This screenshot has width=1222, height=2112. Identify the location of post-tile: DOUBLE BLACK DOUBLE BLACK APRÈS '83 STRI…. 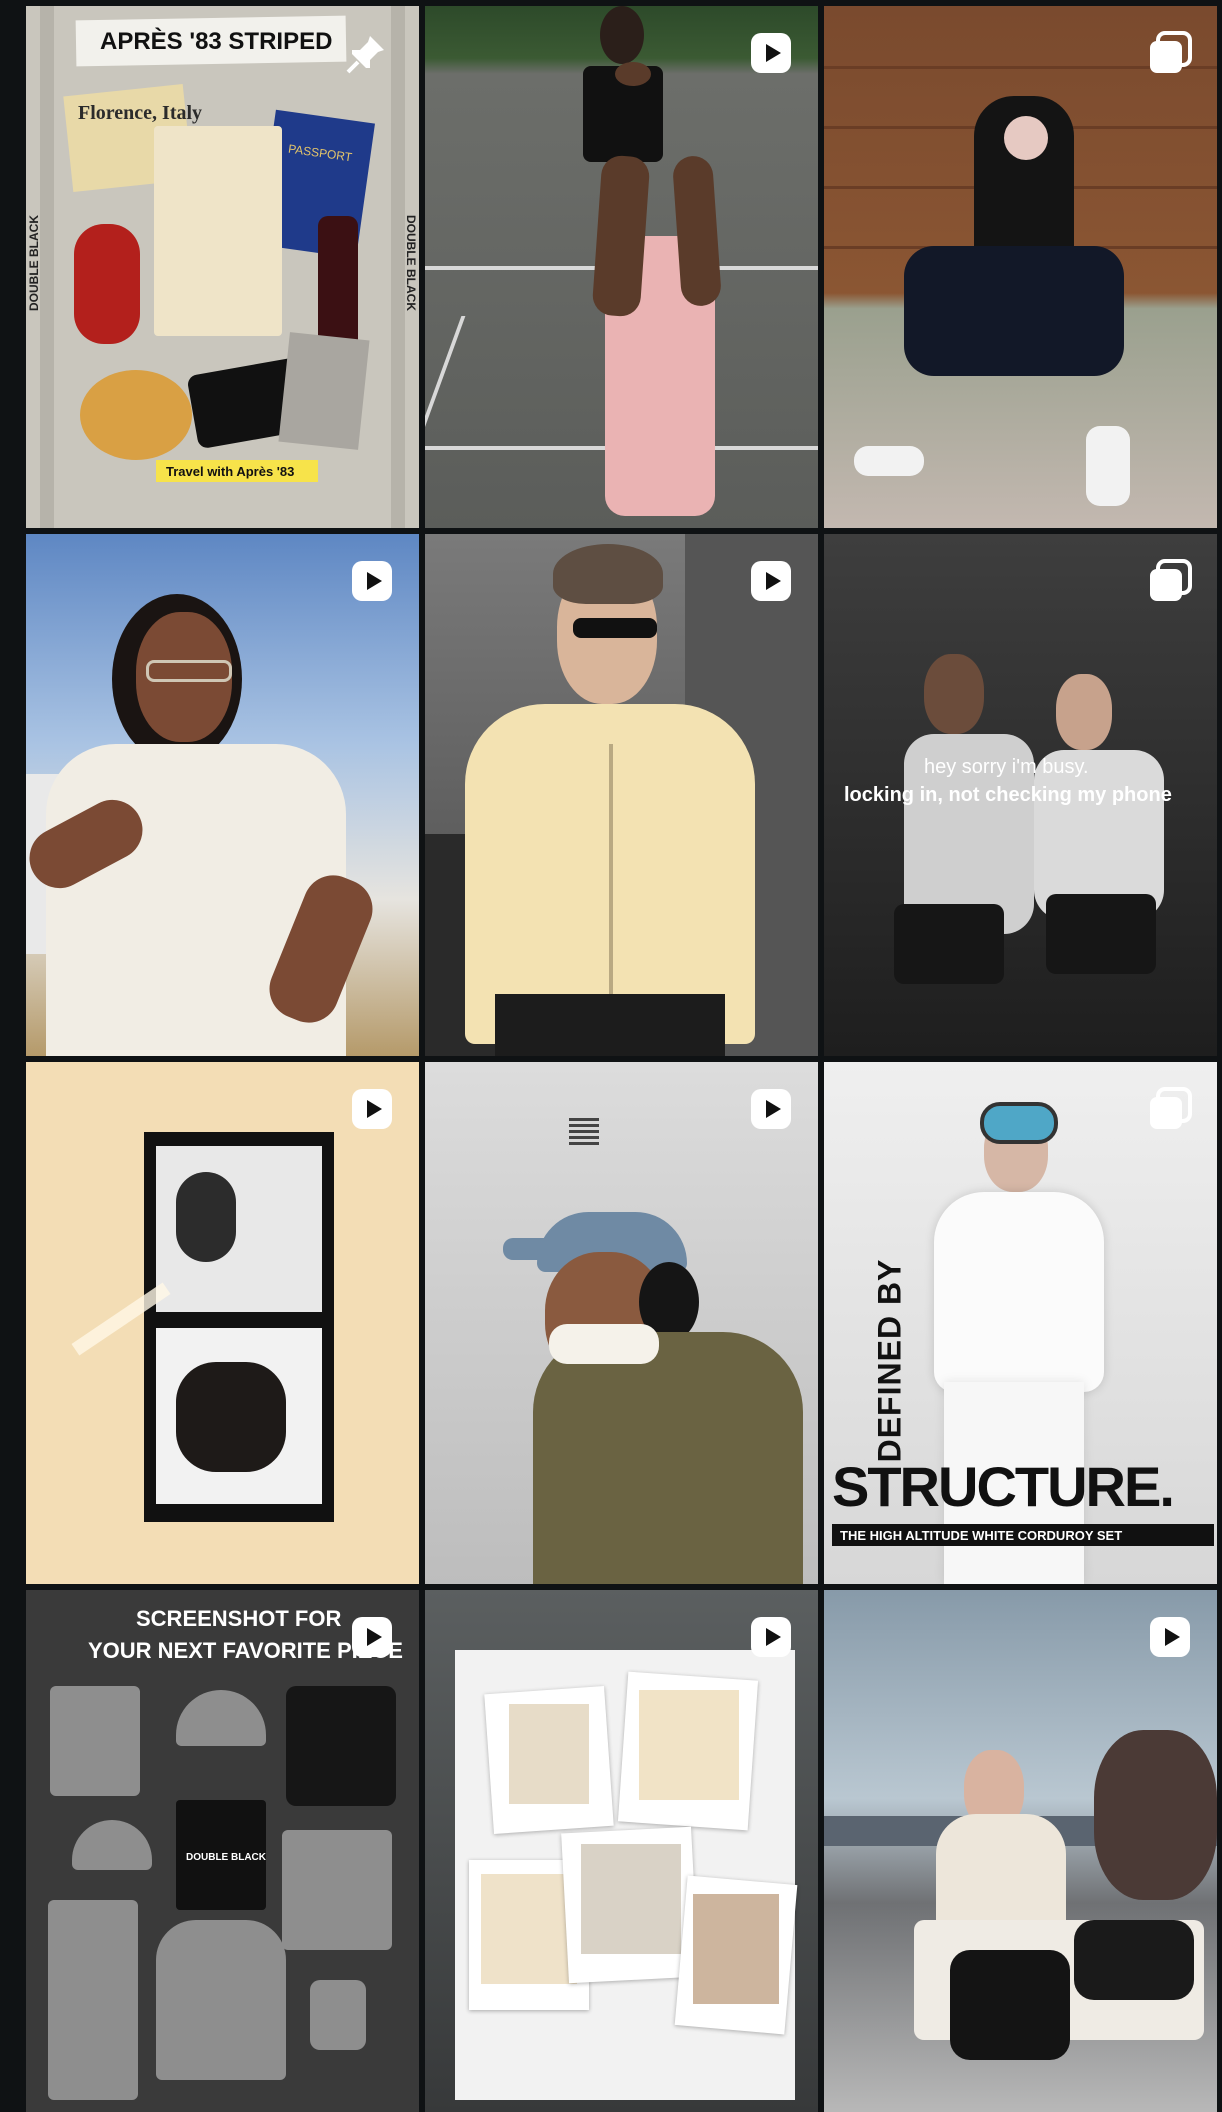
(222, 267).